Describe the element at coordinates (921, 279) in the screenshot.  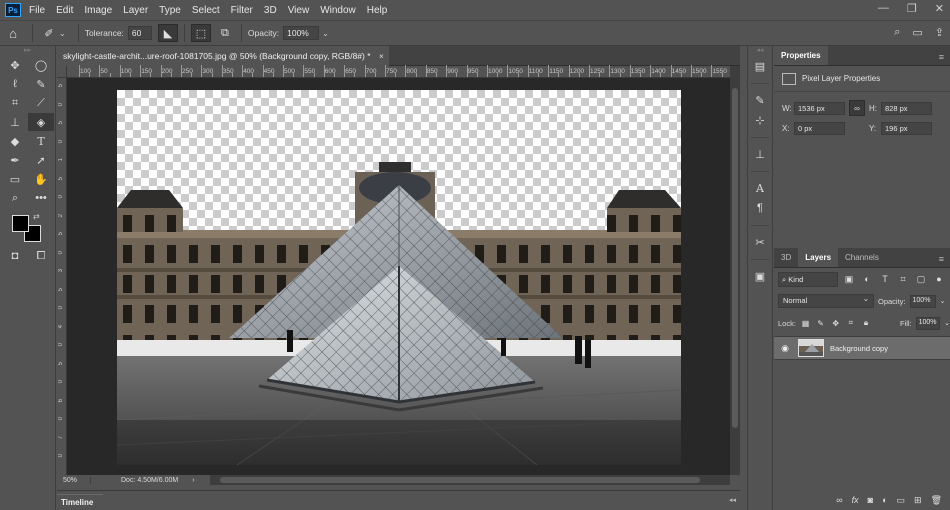
I see `smart-object-filter-icon: ▢` at that location.